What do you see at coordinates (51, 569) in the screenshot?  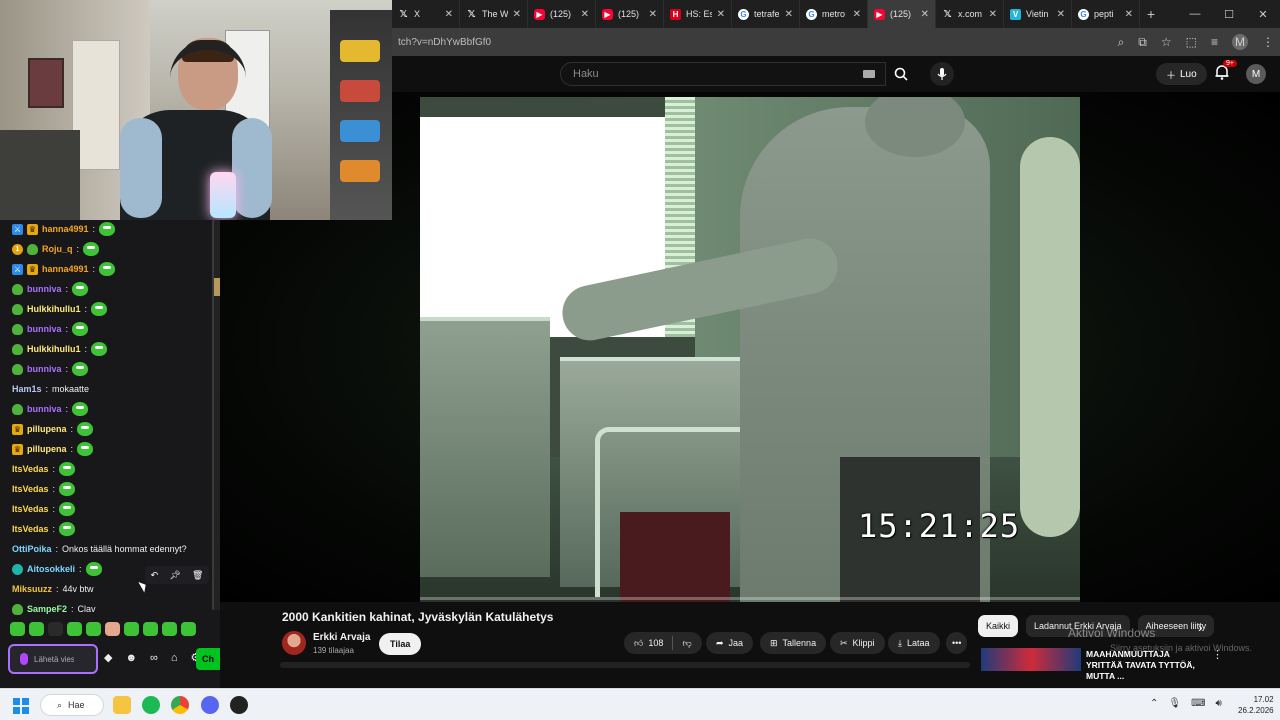 I see `chat-username: Aitosokkeli` at bounding box center [51, 569].